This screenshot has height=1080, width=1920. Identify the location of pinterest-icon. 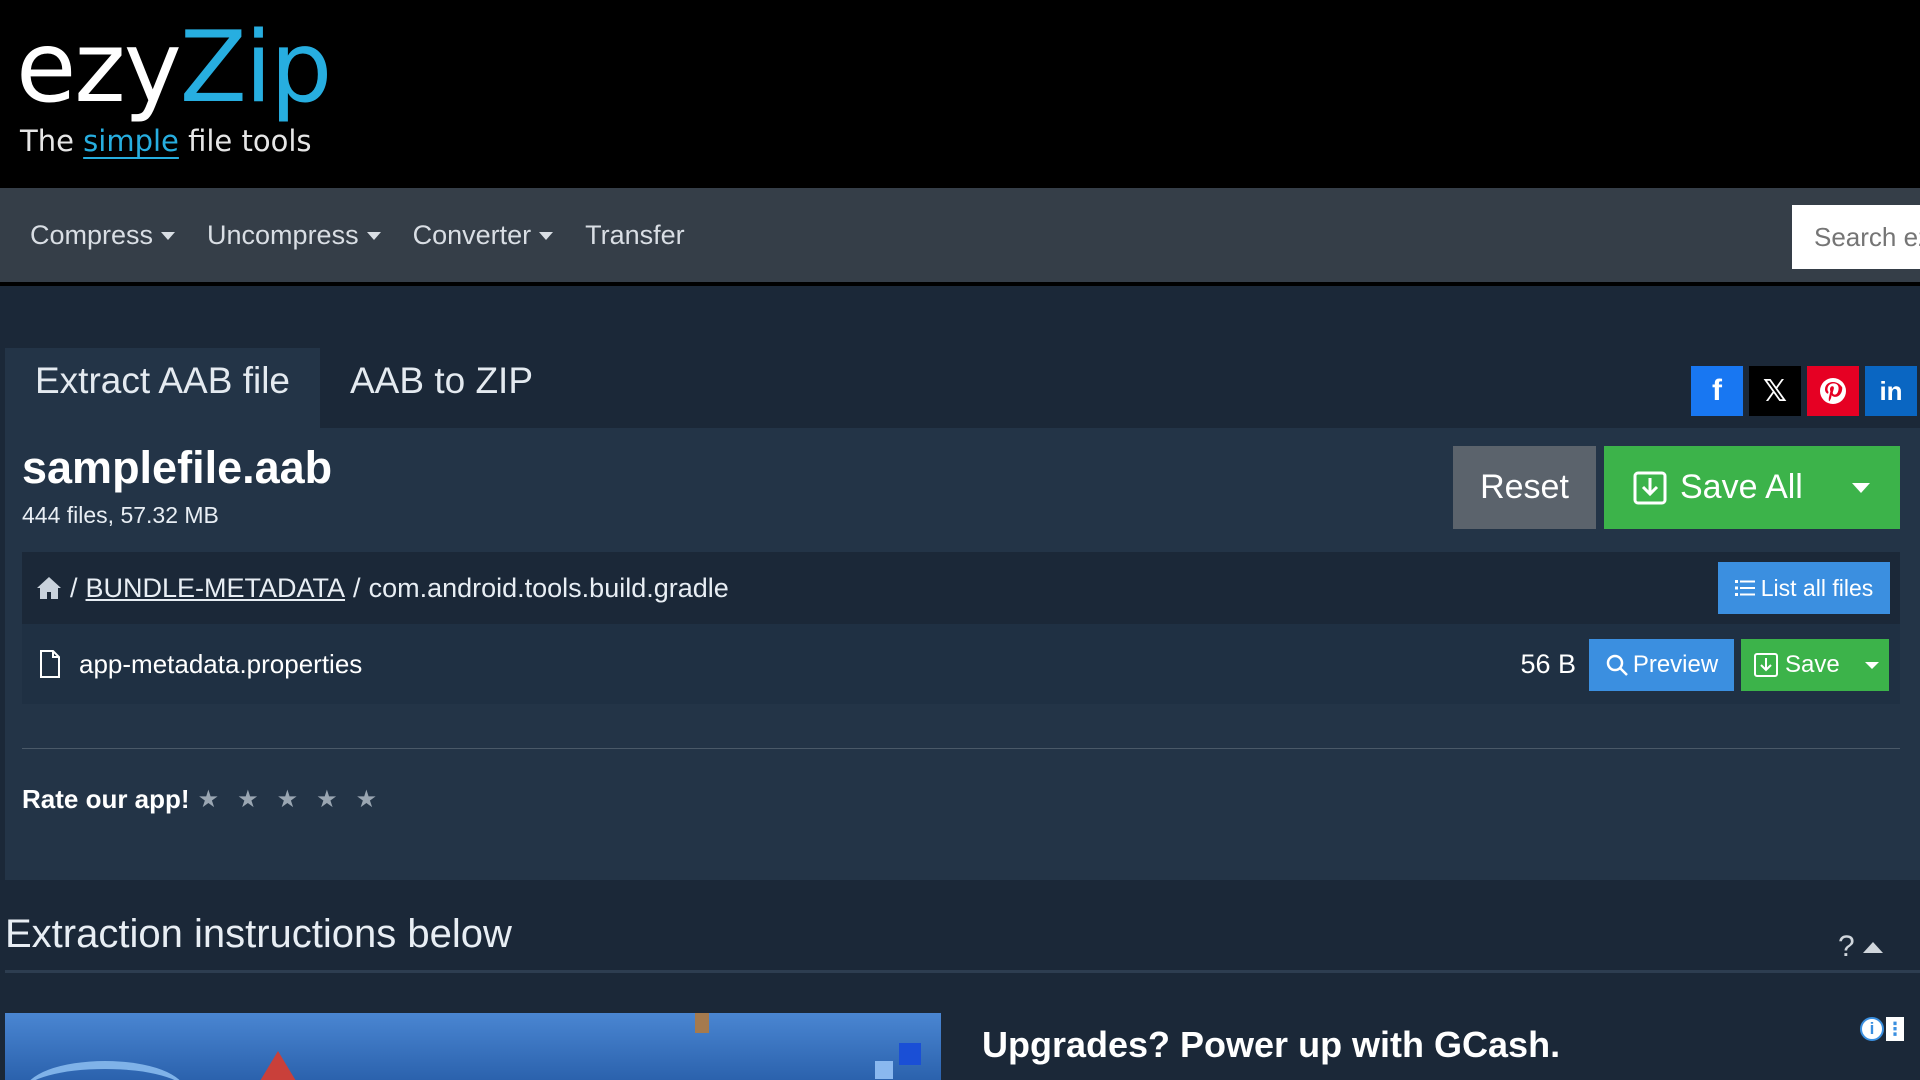
(1833, 391).